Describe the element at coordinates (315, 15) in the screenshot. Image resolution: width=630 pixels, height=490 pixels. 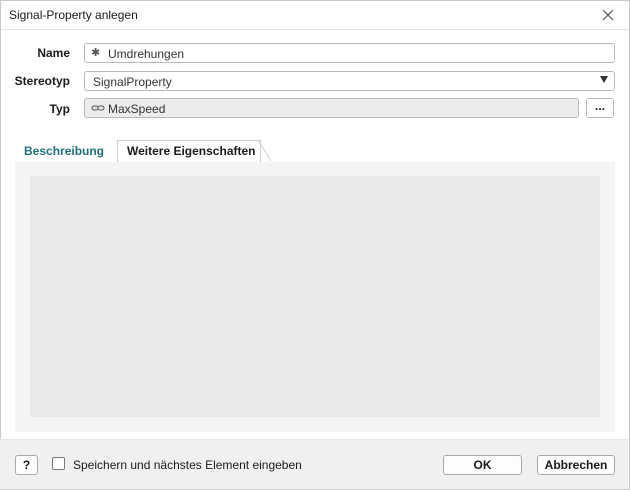
I see `title-bar: Signal-Property anlegen` at that location.